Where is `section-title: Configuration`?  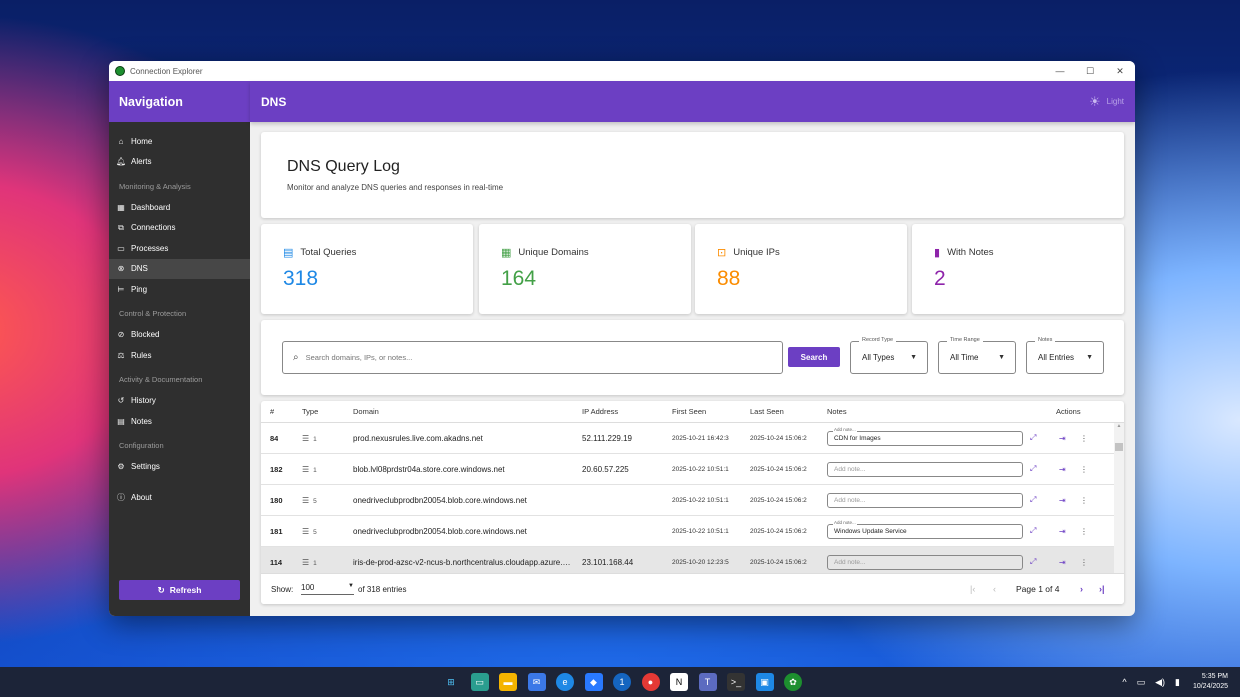
section-title: Configuration is located at coordinates (141, 445).